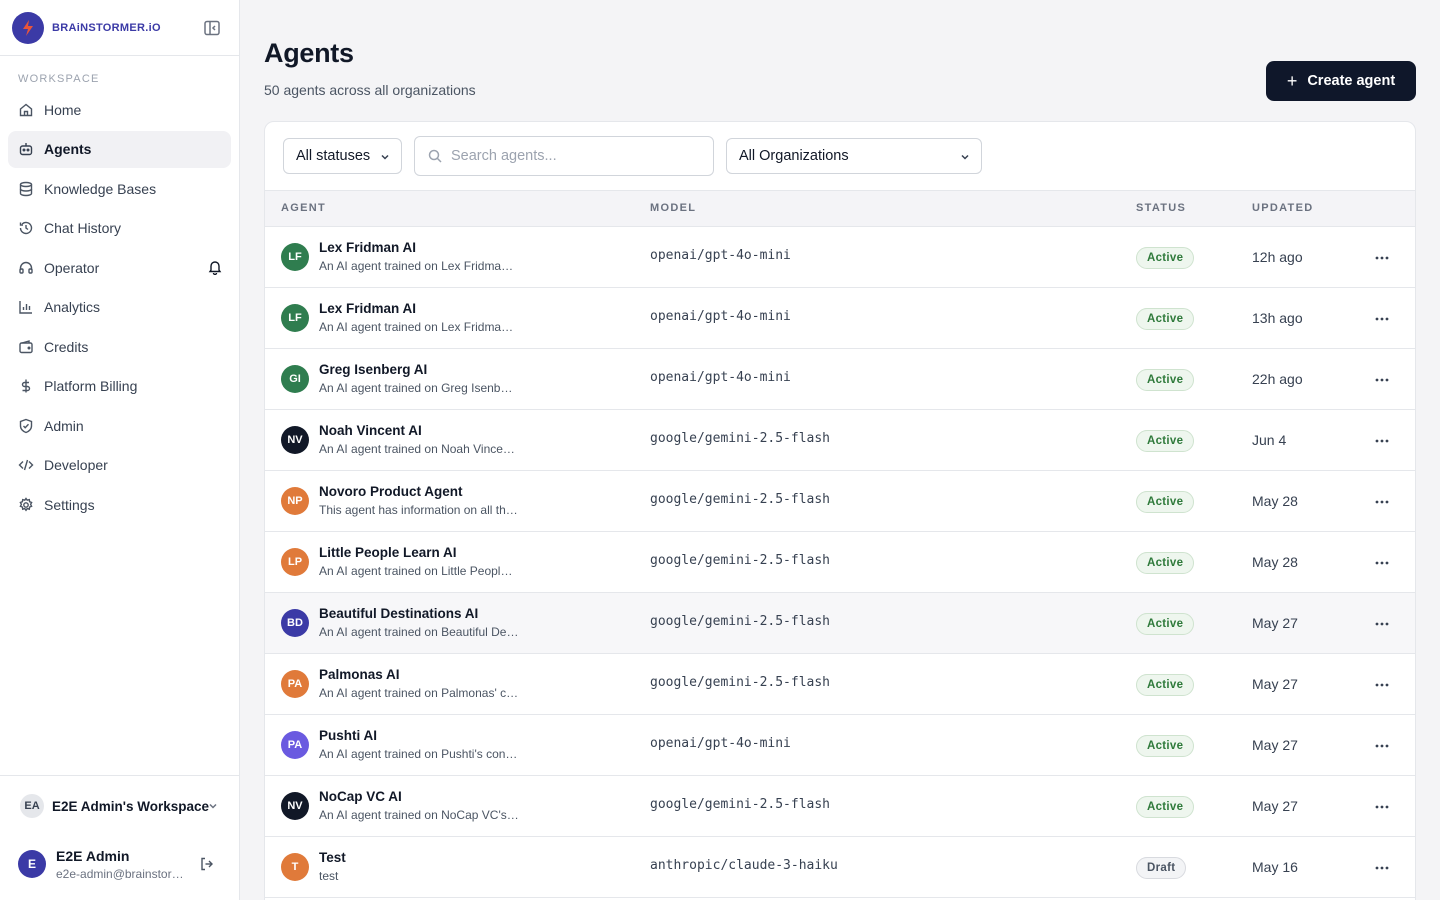 The image size is (1440, 900). I want to click on agent-avatar: NP, so click(295, 501).